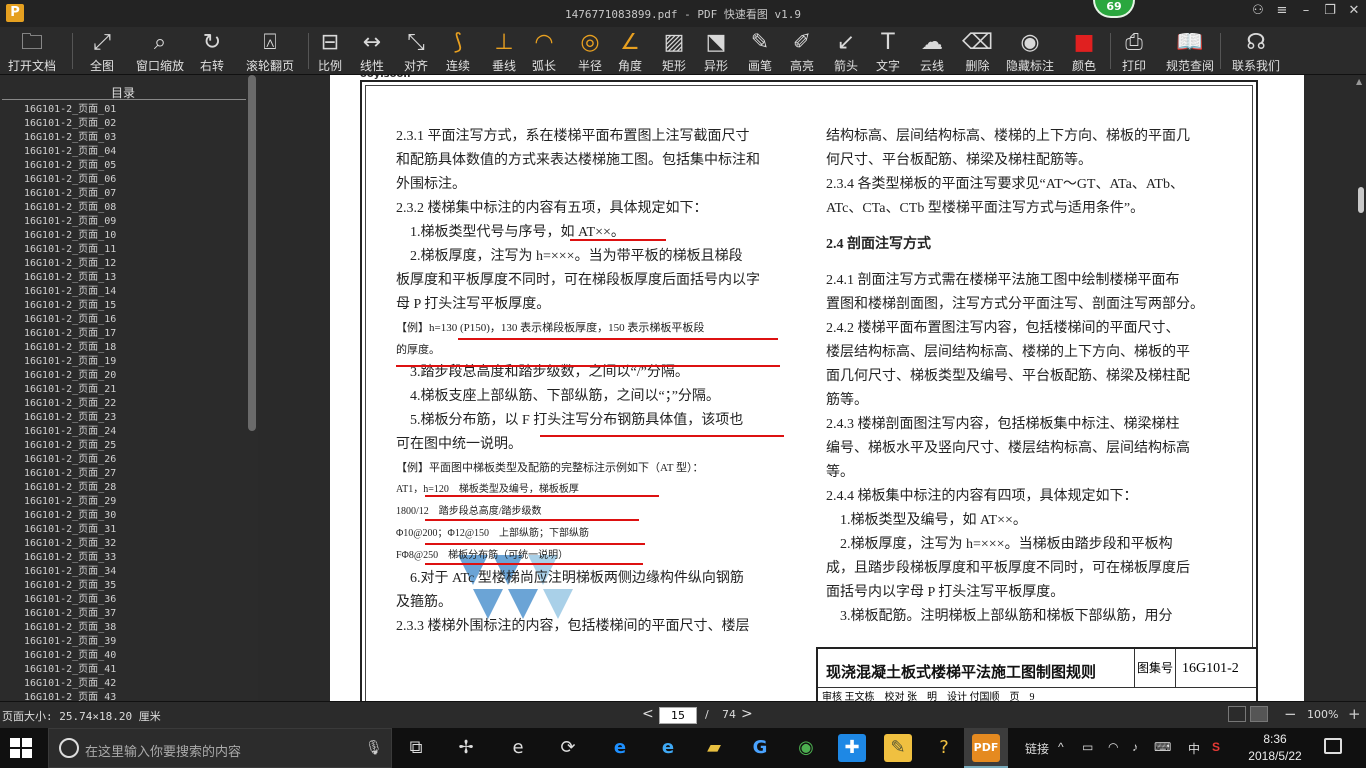 This screenshot has height=768, width=1366. Describe the element at coordinates (544, 51) in the screenshot. I see `toolbar-button-arc-length: ◠ 弧长` at that location.